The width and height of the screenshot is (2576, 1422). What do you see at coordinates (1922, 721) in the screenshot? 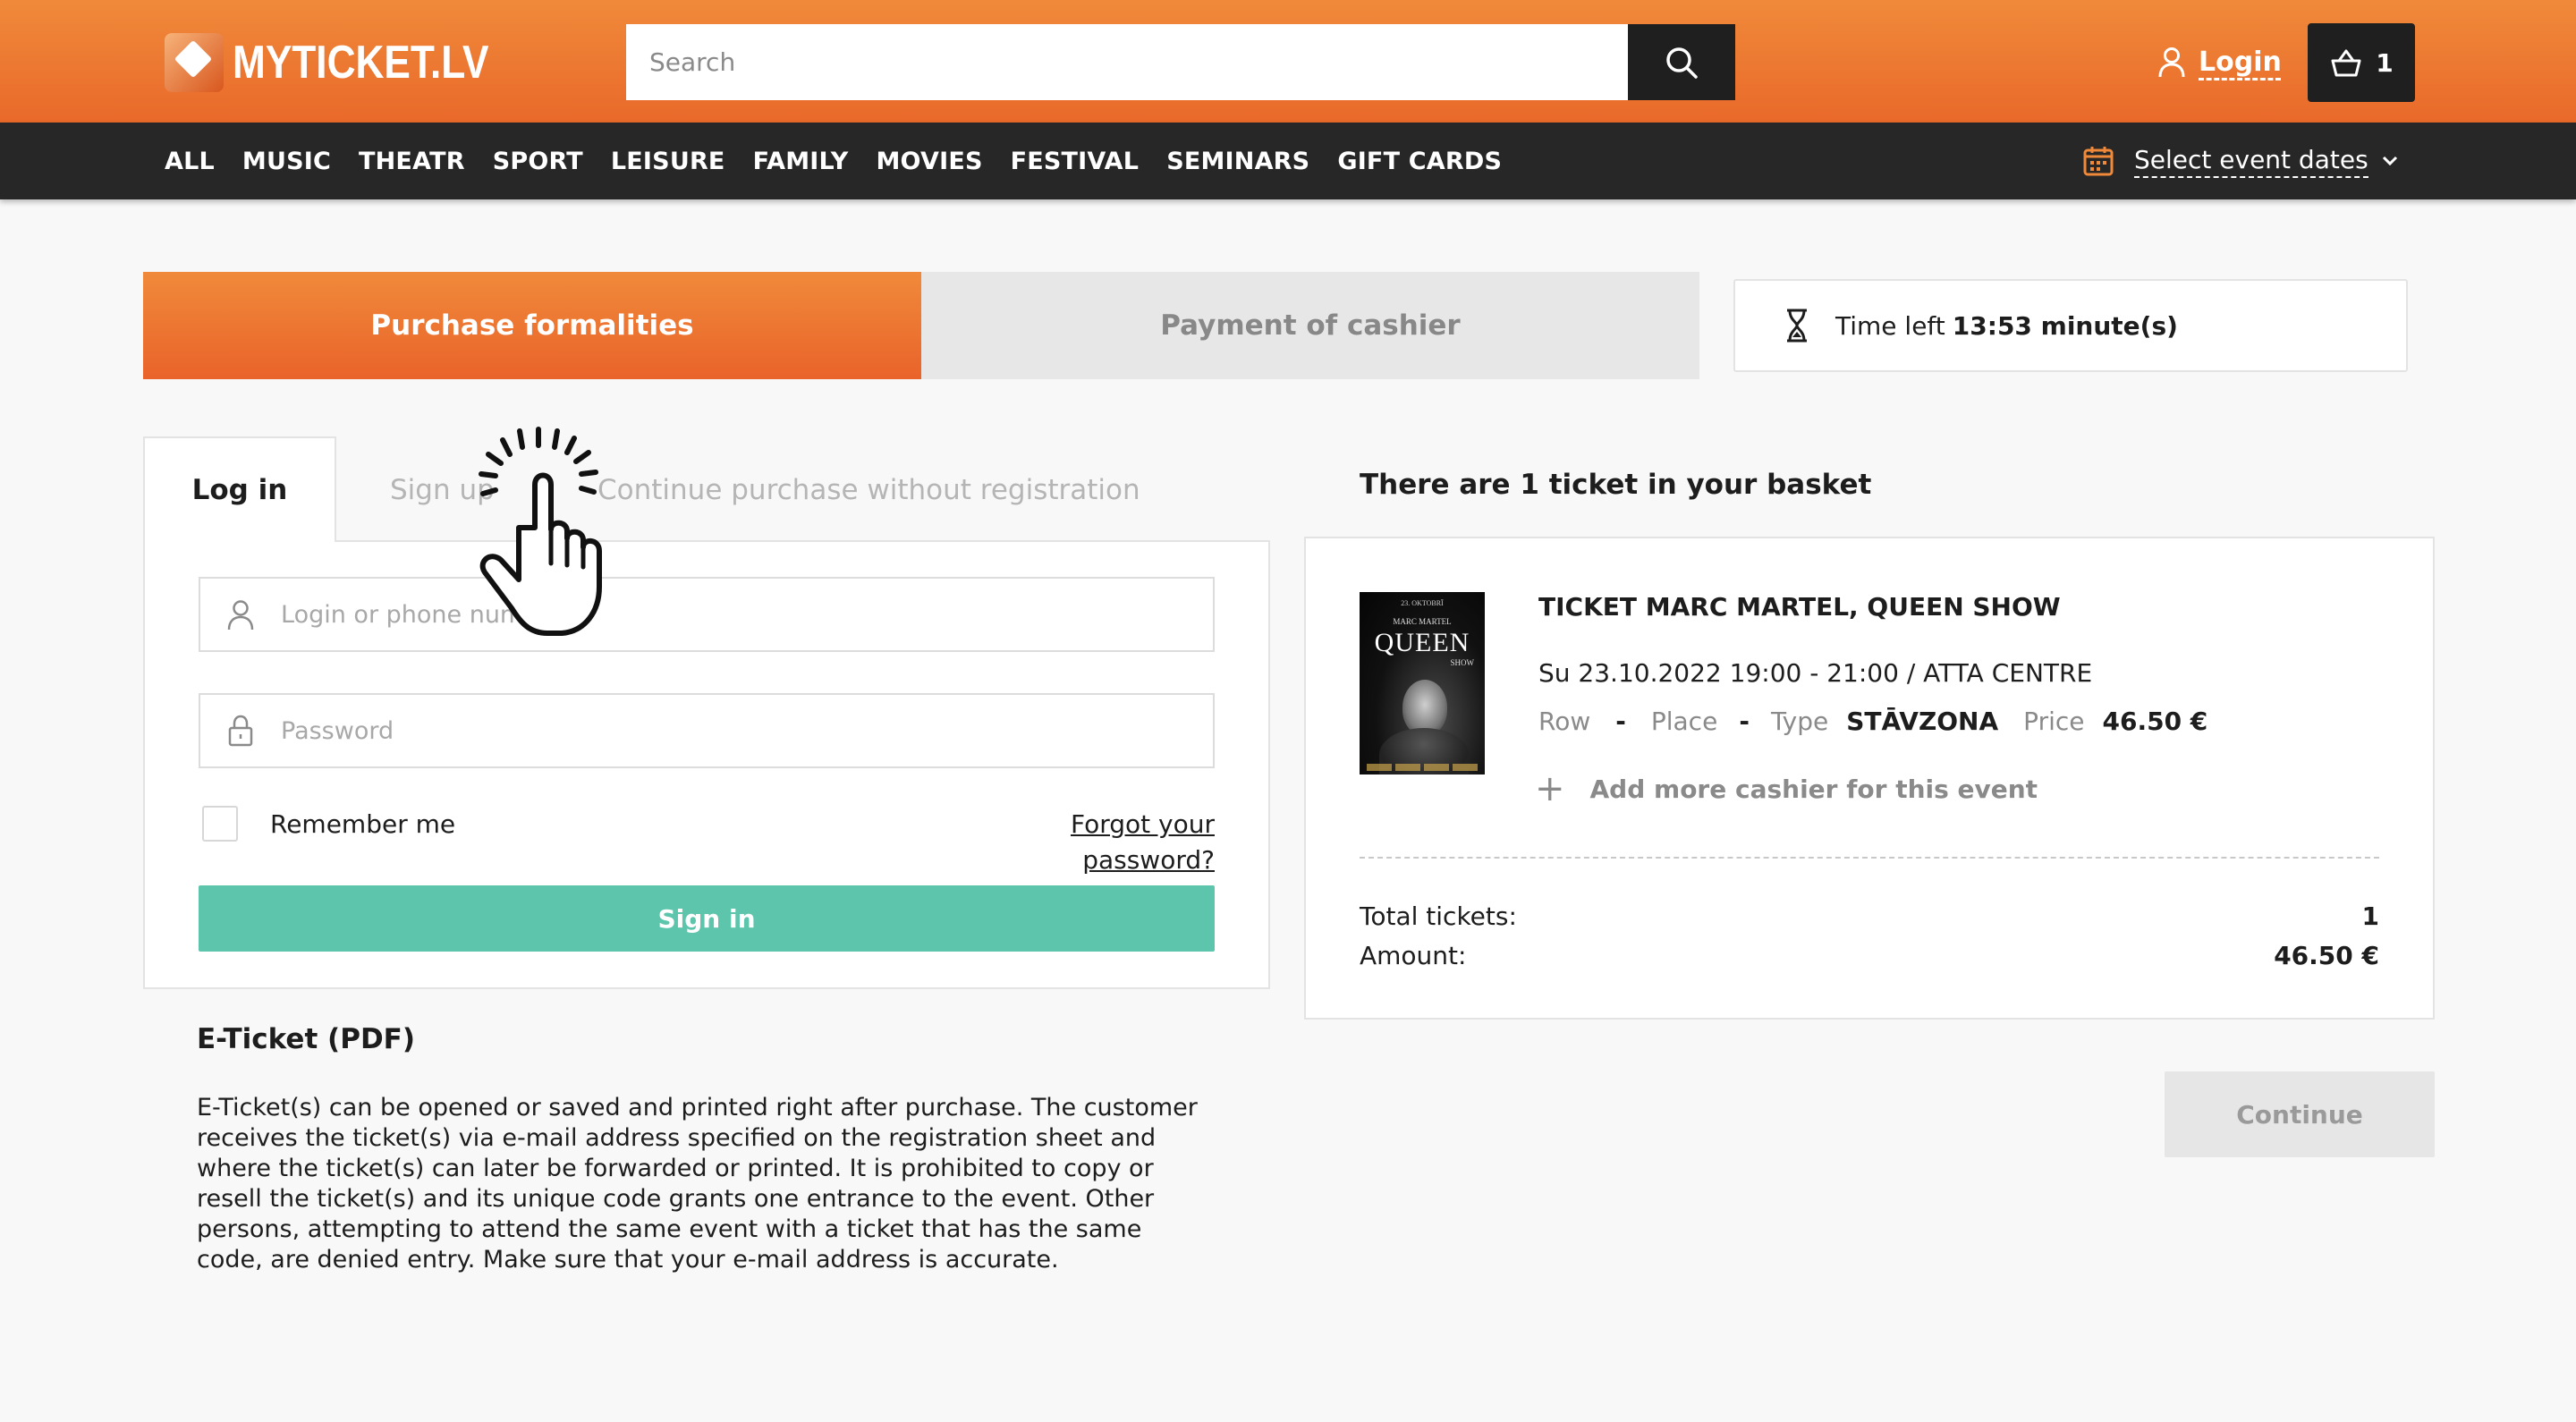
I see `type-value: STĀVZONA` at bounding box center [1922, 721].